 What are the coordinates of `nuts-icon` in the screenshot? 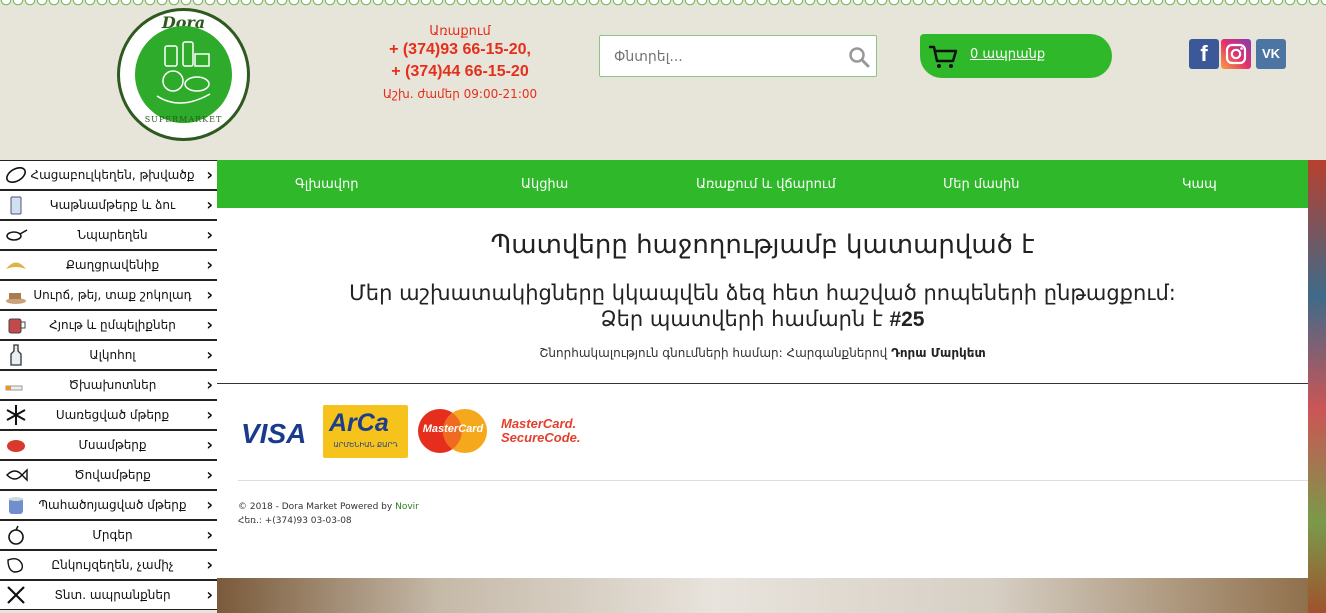 It's located at (15, 565).